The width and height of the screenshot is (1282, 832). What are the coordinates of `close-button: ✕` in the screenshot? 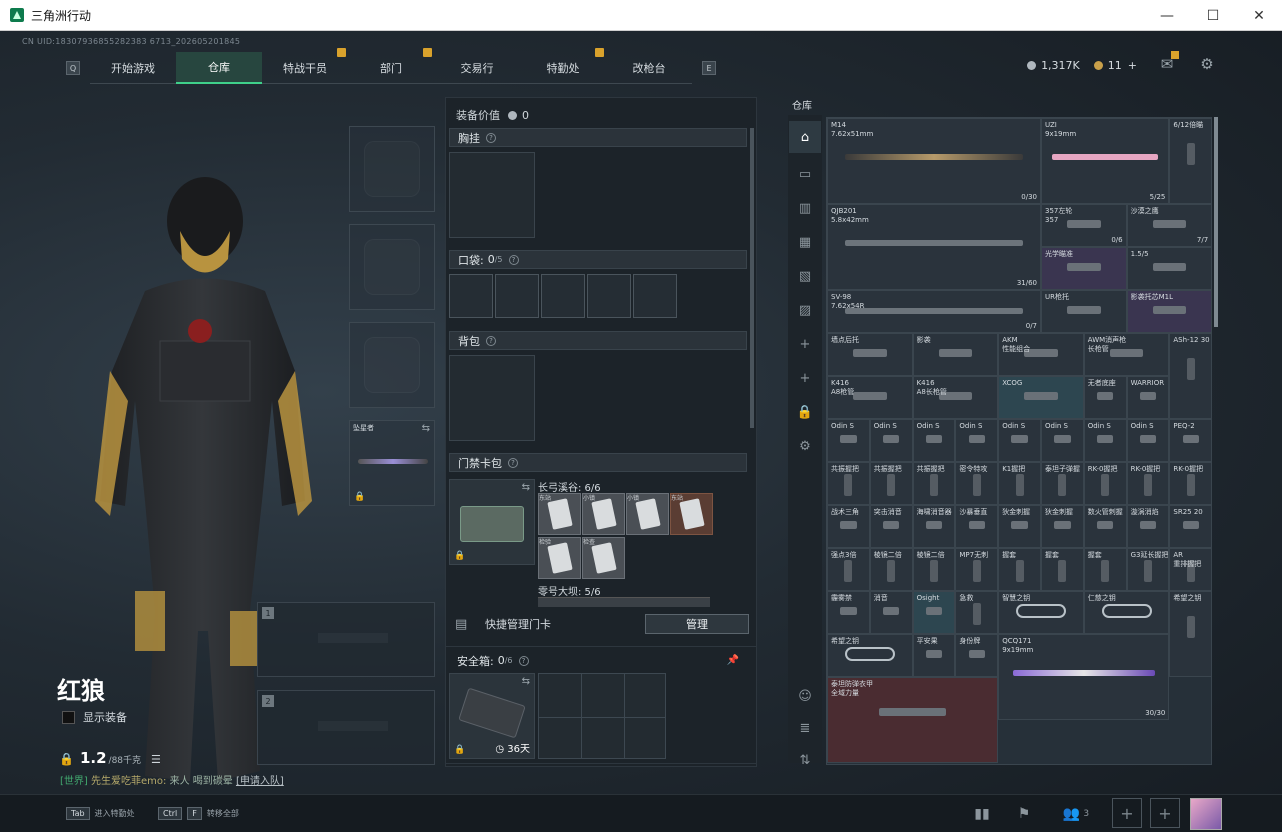 It's located at (1259, 15).